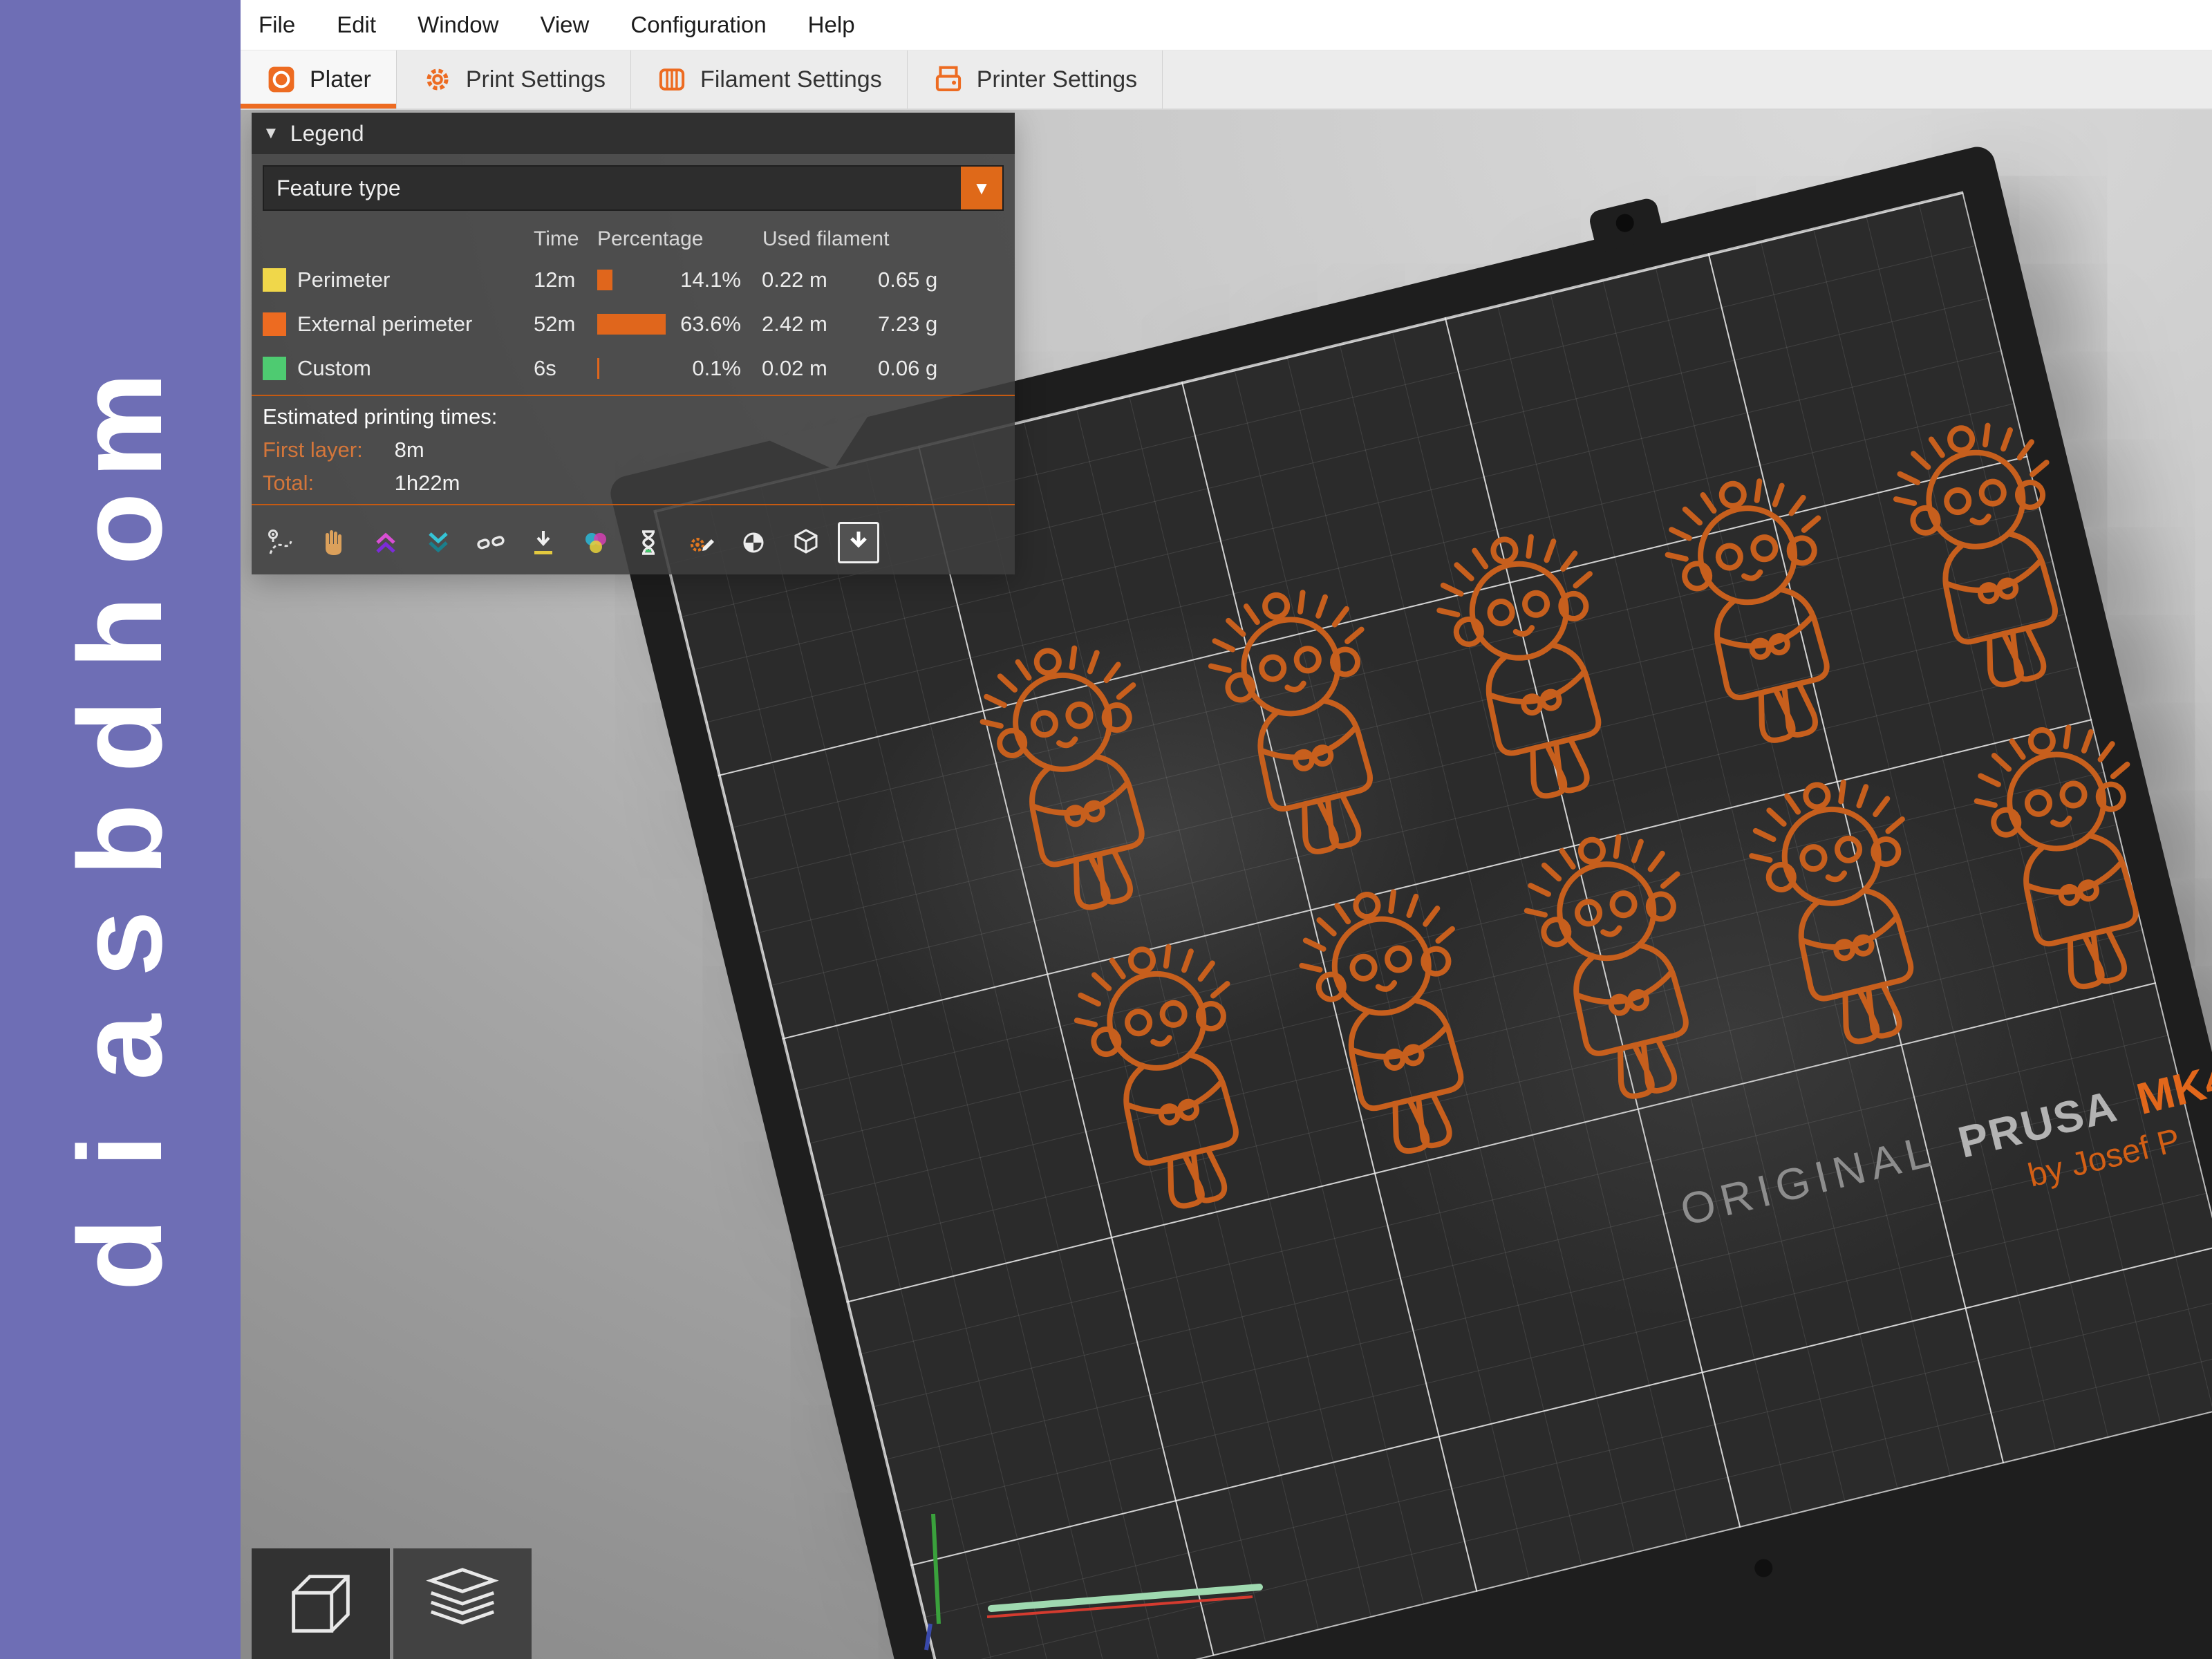  What do you see at coordinates (648, 542) in the screenshot?
I see `hourglass-icon` at bounding box center [648, 542].